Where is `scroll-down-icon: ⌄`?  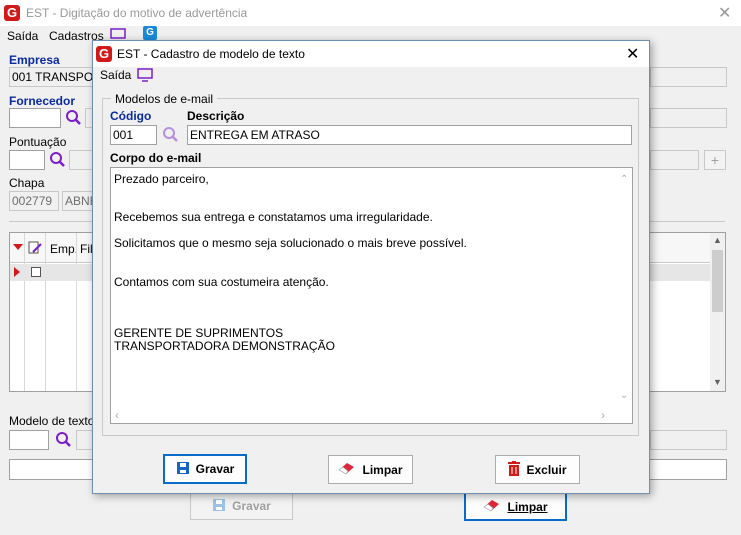
scroll-down-icon: ⌄ is located at coordinates (624, 395).